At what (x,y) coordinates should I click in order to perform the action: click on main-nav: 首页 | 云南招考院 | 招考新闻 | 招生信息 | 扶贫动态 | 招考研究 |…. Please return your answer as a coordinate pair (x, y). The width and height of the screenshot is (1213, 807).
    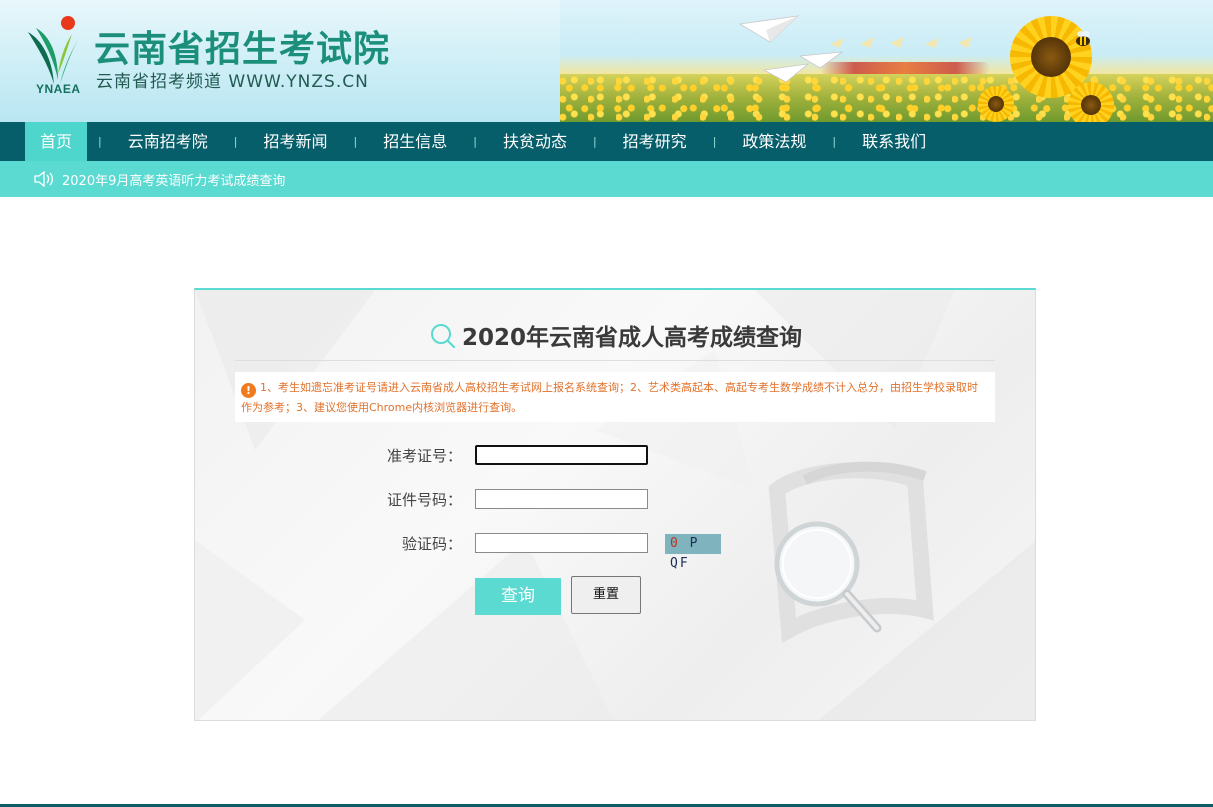
    Looking at the image, I should click on (606, 141).